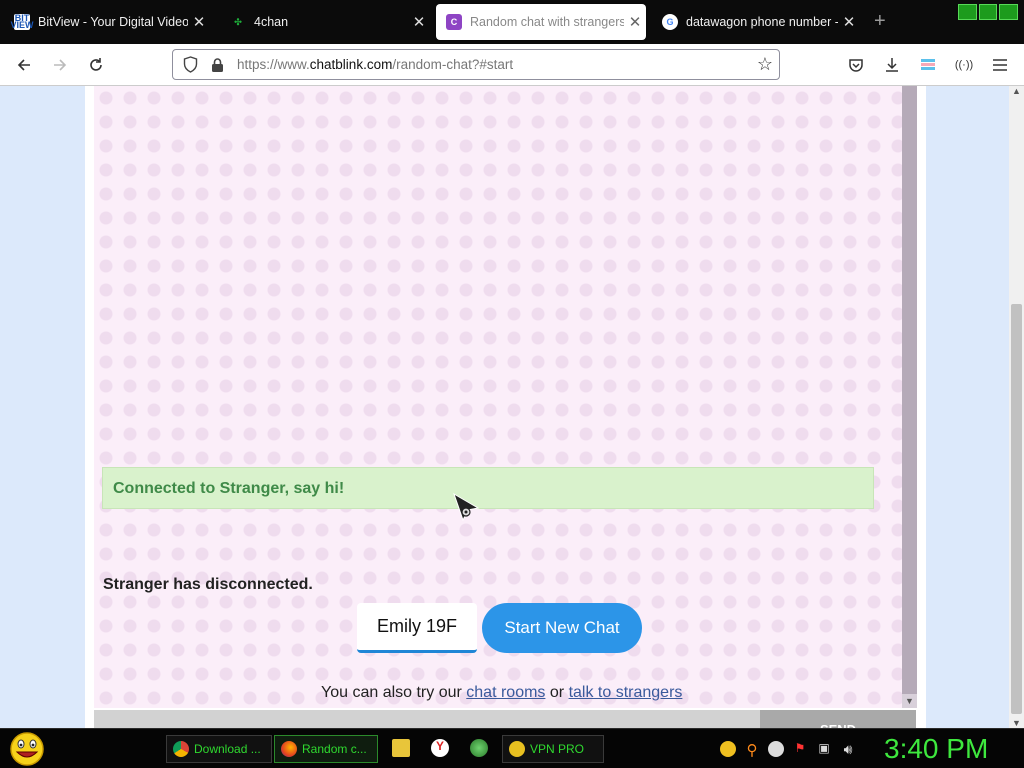 This screenshot has width=1024, height=768. I want to click on window-controls-widget, so click(988, 12).